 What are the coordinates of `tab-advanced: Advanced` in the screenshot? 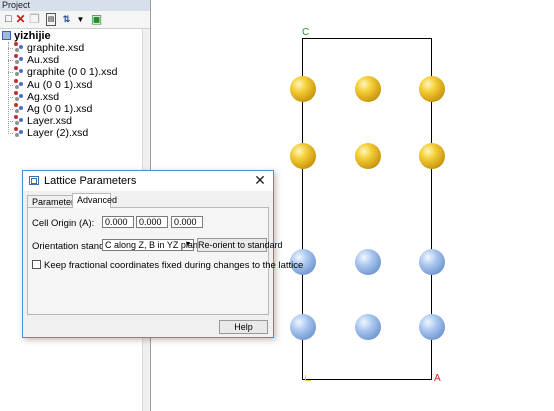 It's located at (94, 200).